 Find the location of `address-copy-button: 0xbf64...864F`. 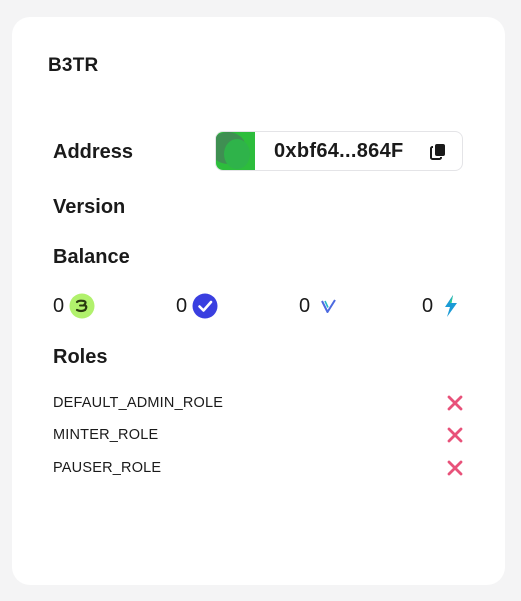

address-copy-button: 0xbf64...864F is located at coordinates (339, 151).